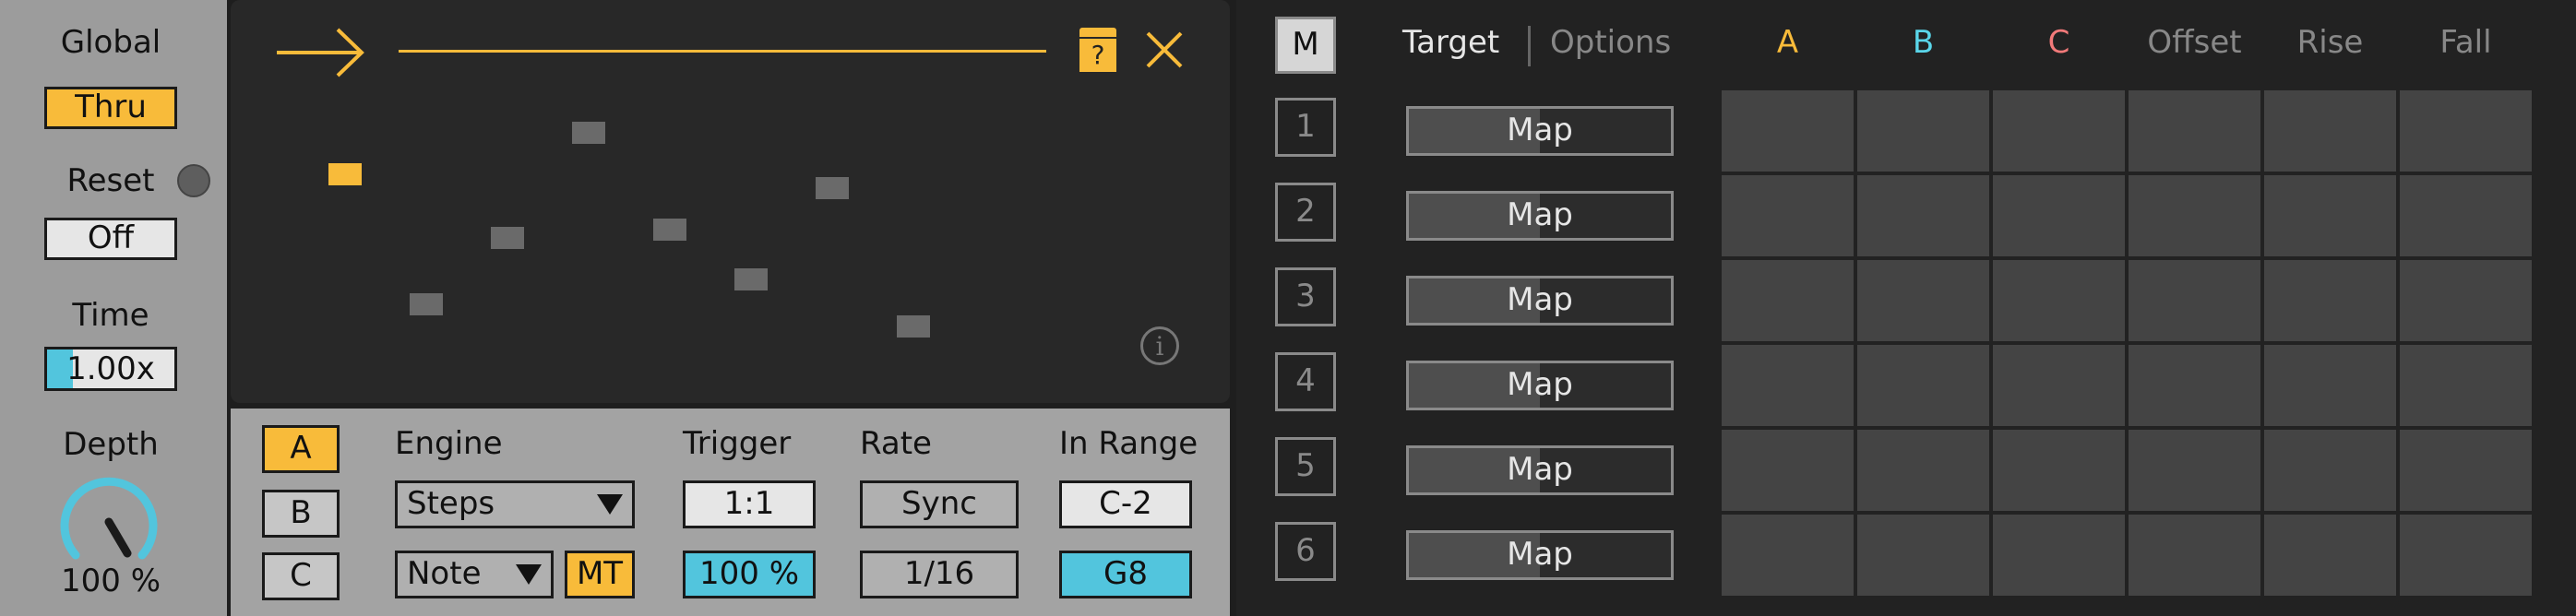  What do you see at coordinates (737, 444) in the screenshot?
I see `trigger-label: Trigger` at bounding box center [737, 444].